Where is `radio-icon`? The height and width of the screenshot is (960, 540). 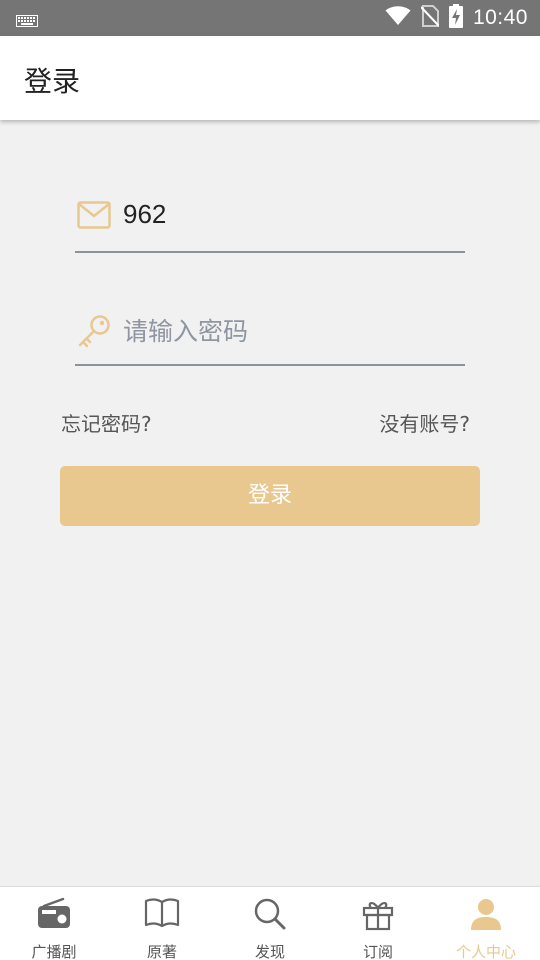
radio-icon is located at coordinates (54, 916).